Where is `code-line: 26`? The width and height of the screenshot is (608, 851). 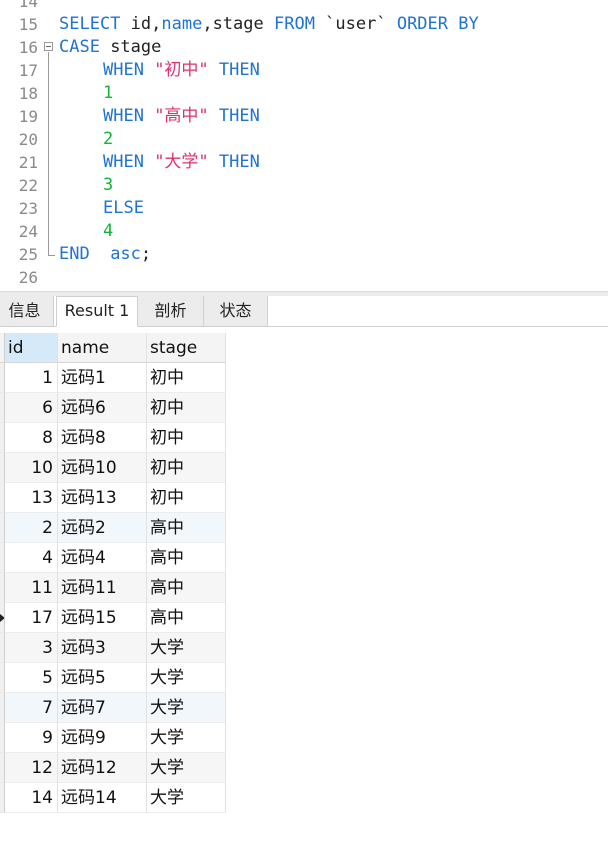
code-line: 26 is located at coordinates (304, 277).